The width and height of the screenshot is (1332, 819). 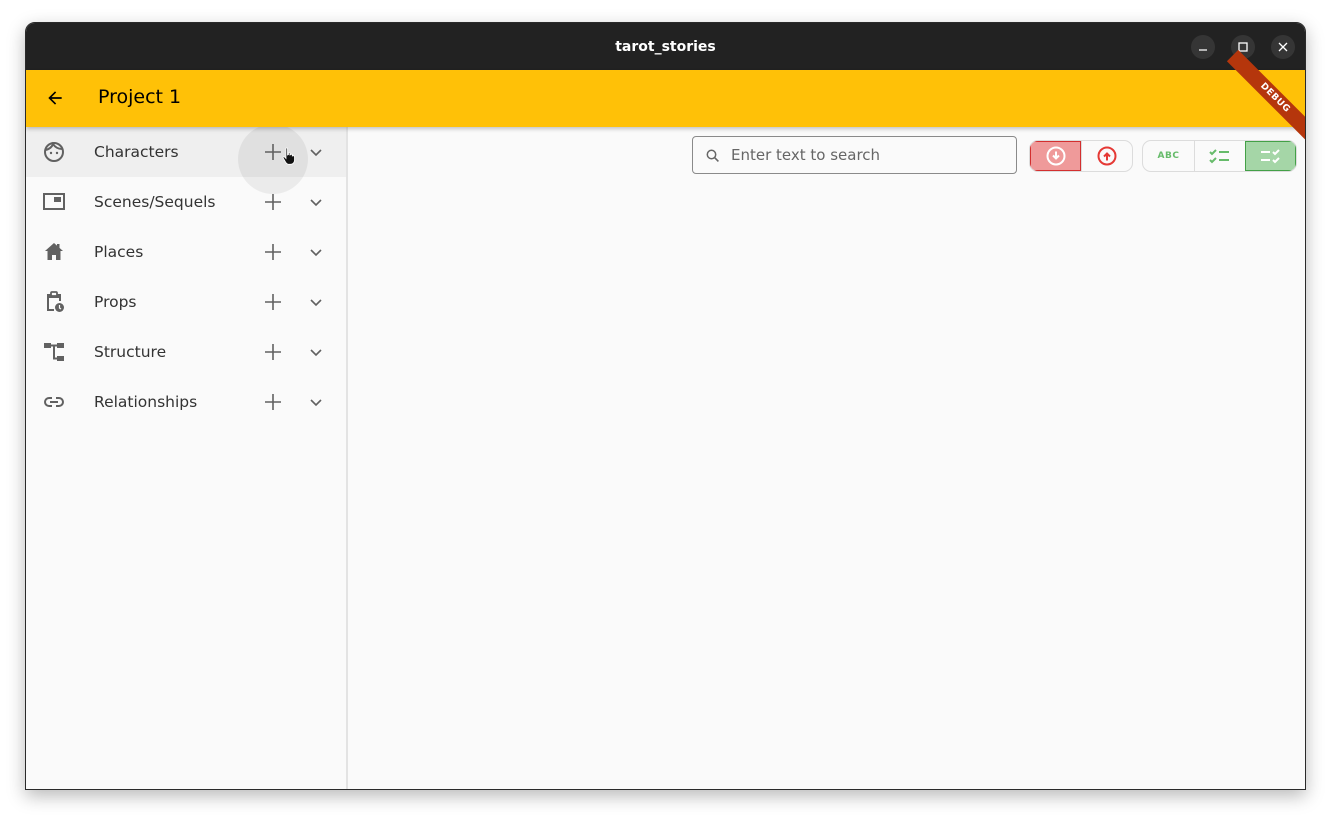 I want to click on view-abc-button: ABC, so click(x=1168, y=156).